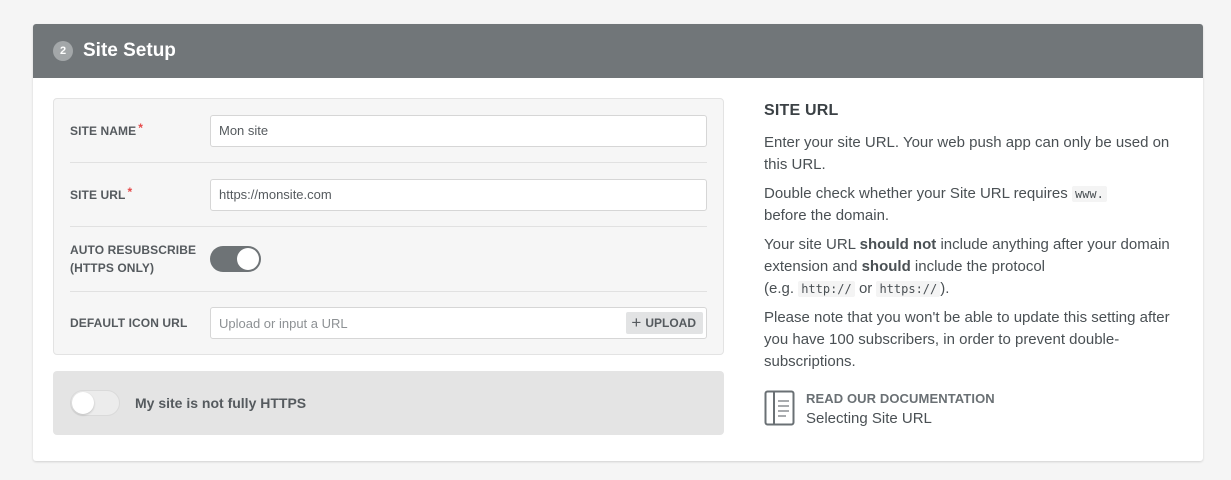 This screenshot has width=1231, height=480. Describe the element at coordinates (221, 403) in the screenshot. I see `not-fully-https-label: My site is not fully HTTPS` at that location.